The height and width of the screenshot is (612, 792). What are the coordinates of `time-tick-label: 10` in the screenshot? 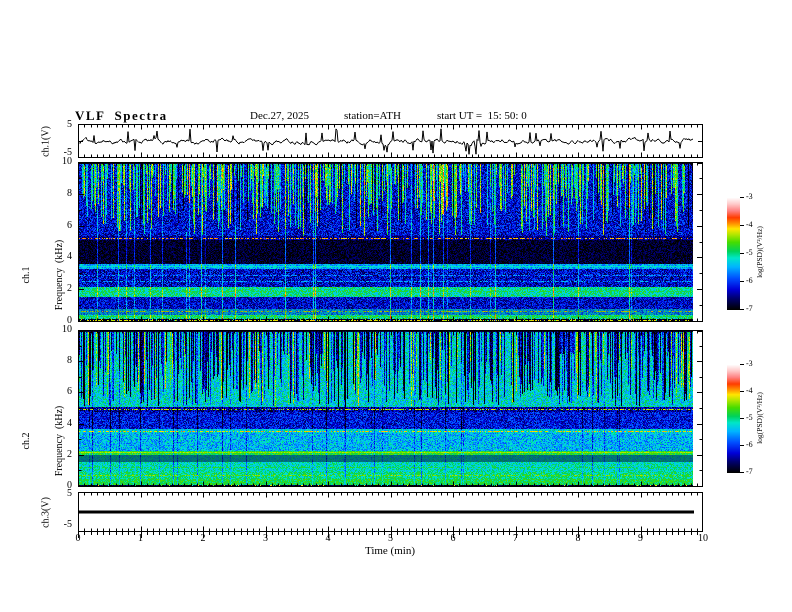 It's located at (703, 538).